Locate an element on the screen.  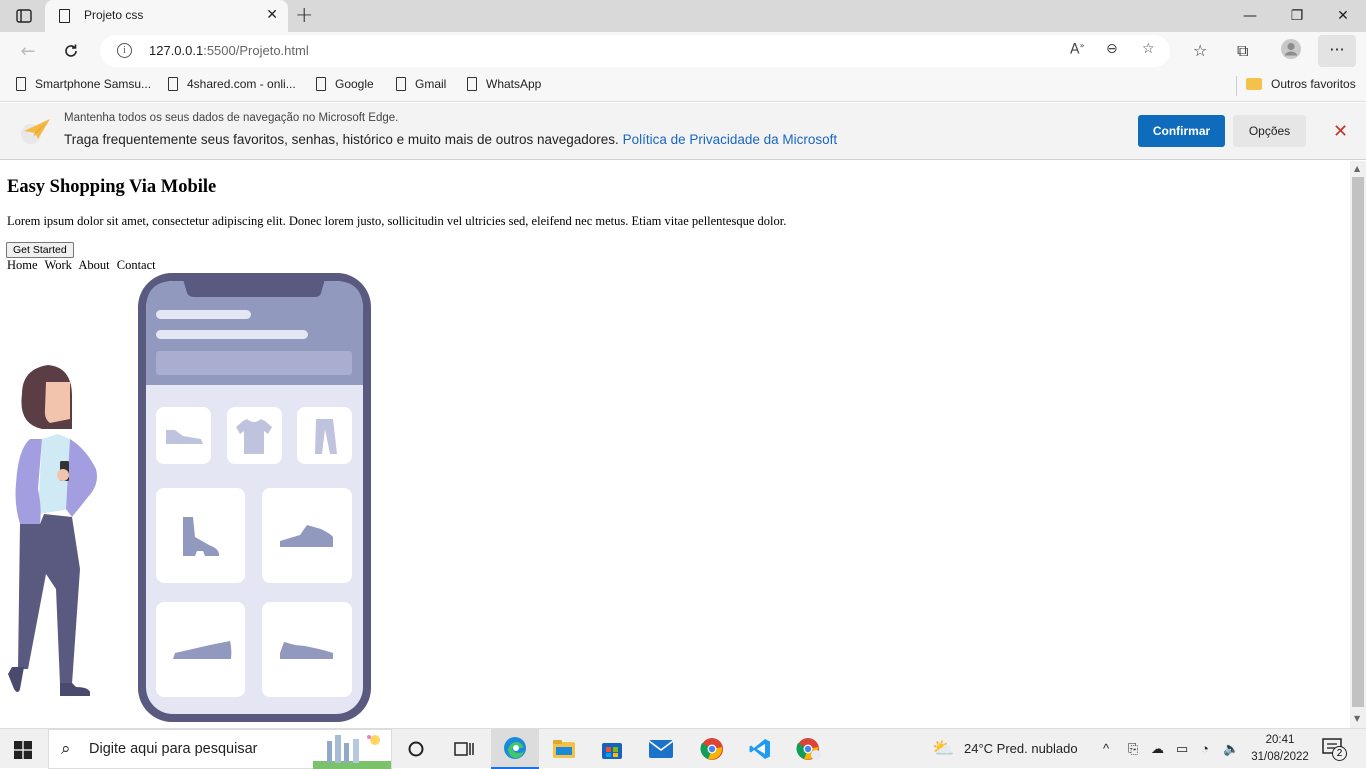
wifi-icon: ◔ is located at coordinates (1205, 748).